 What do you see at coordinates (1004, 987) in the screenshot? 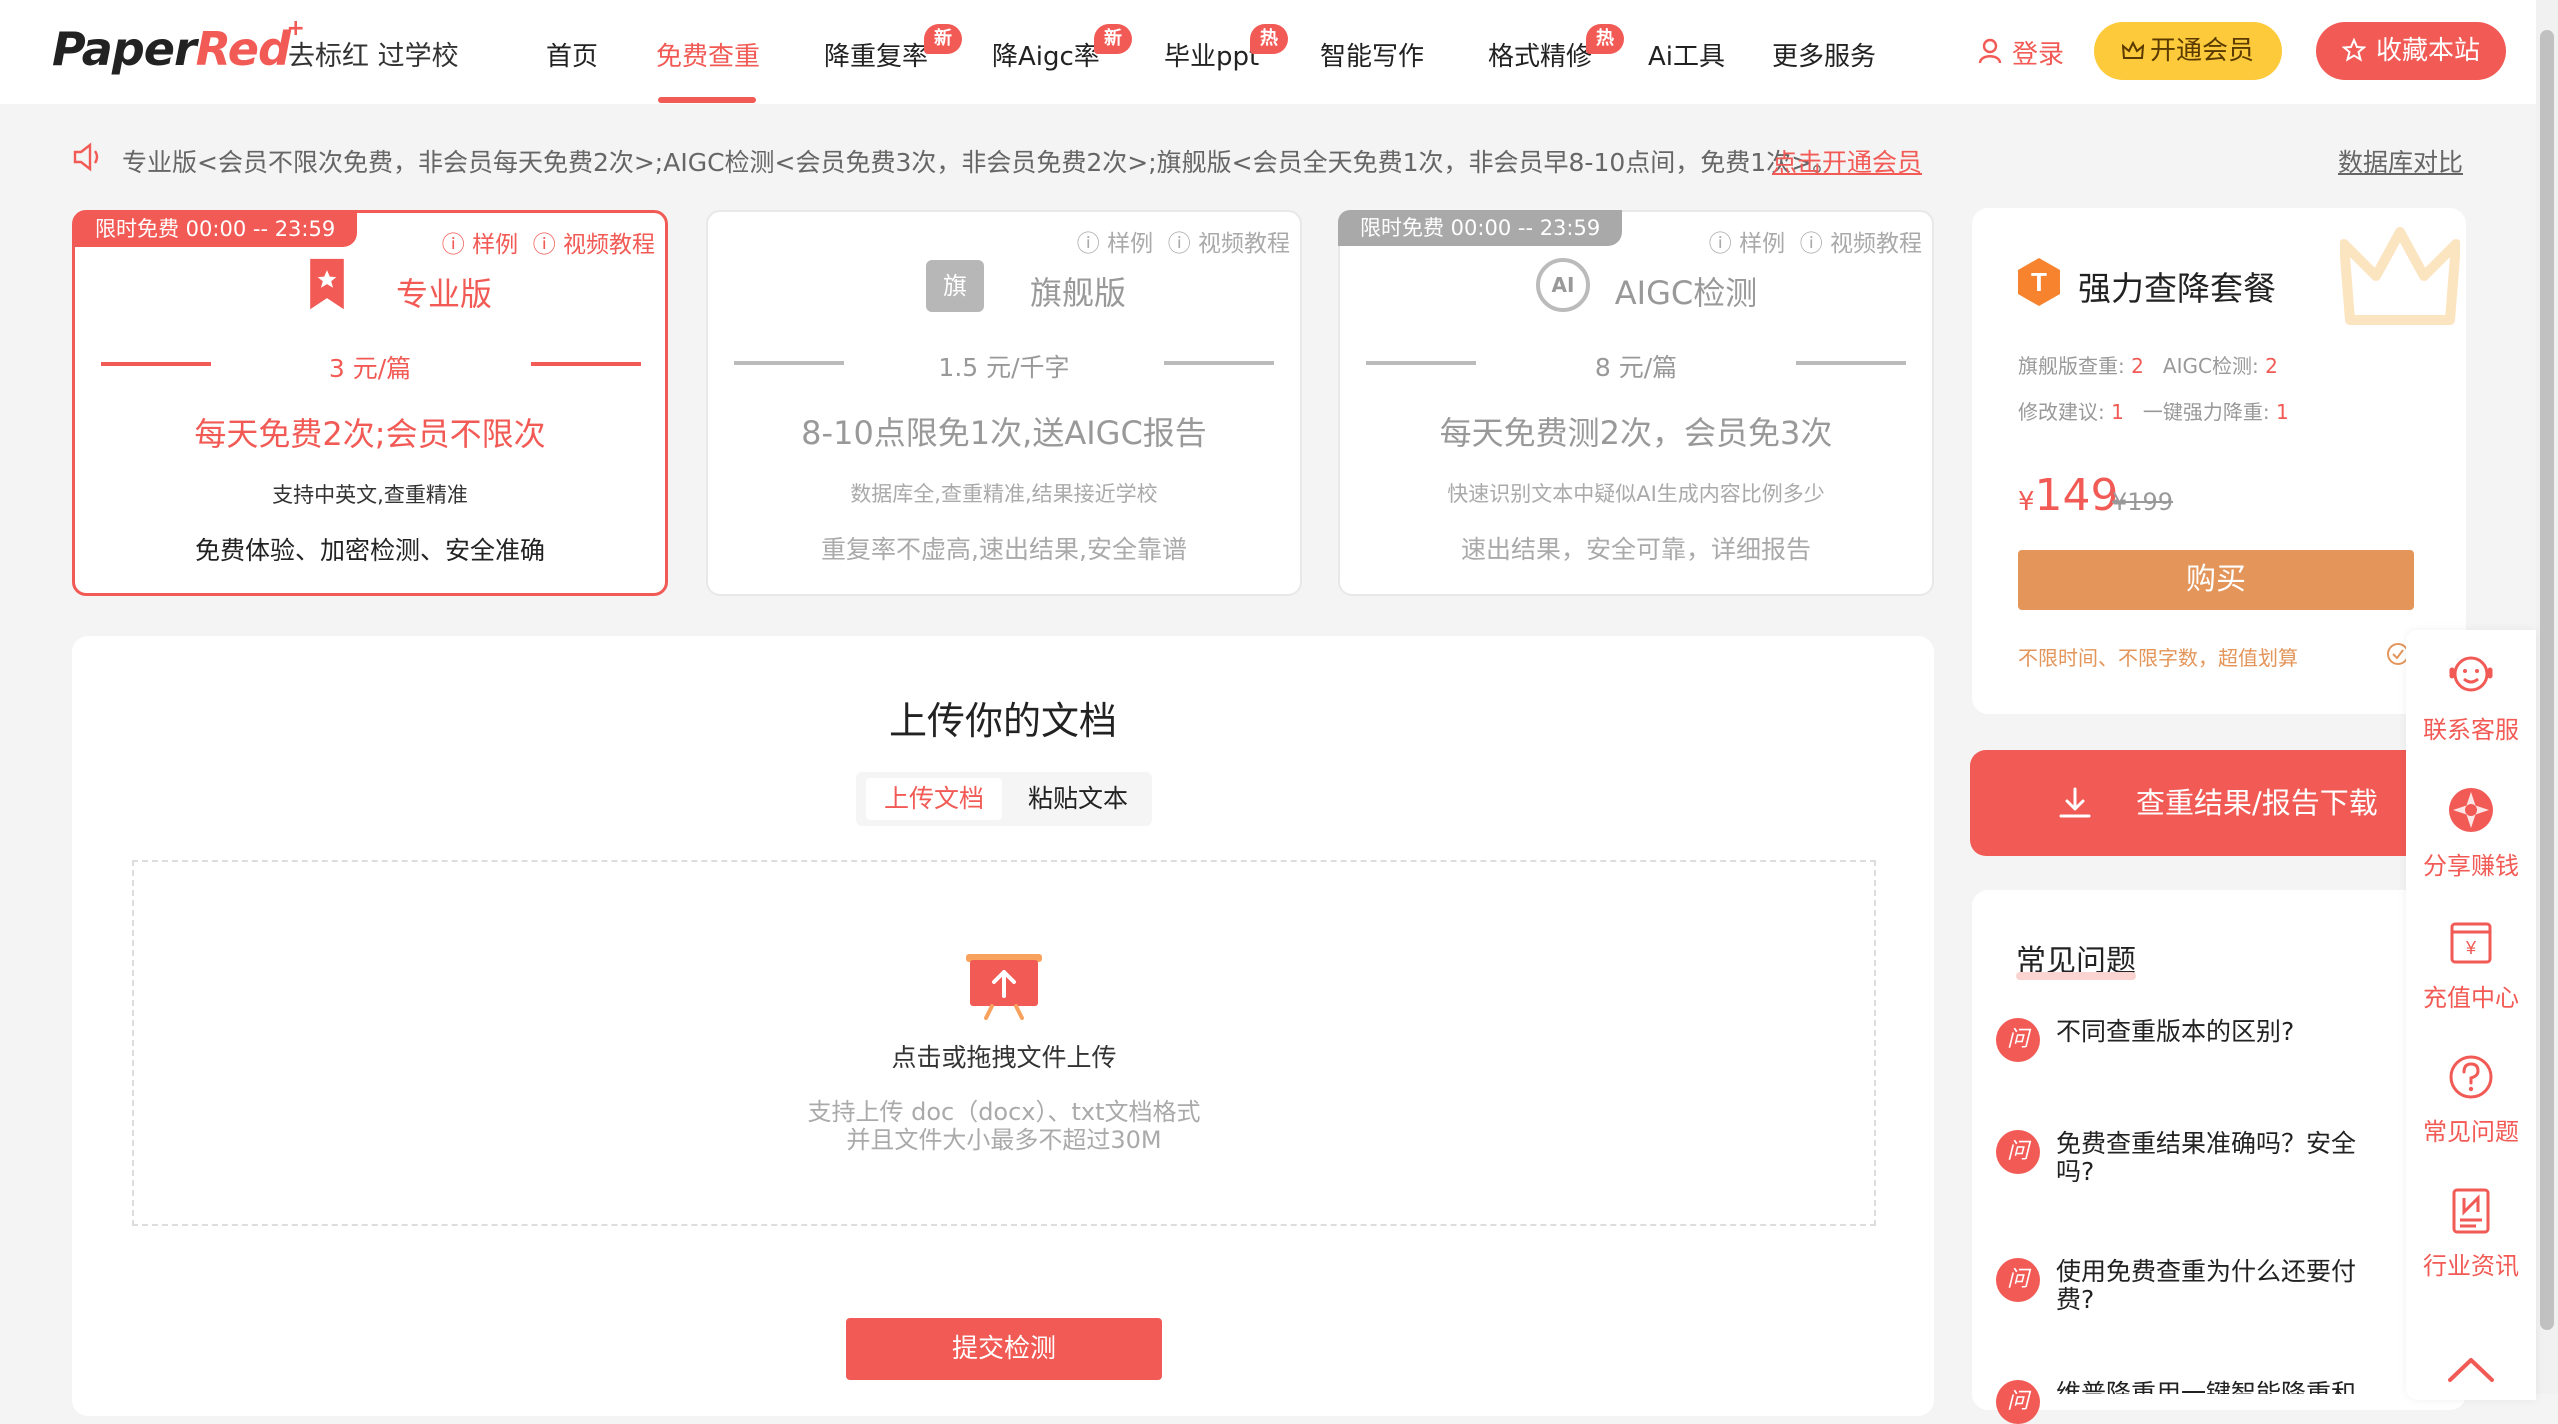
I see `upload-icon` at bounding box center [1004, 987].